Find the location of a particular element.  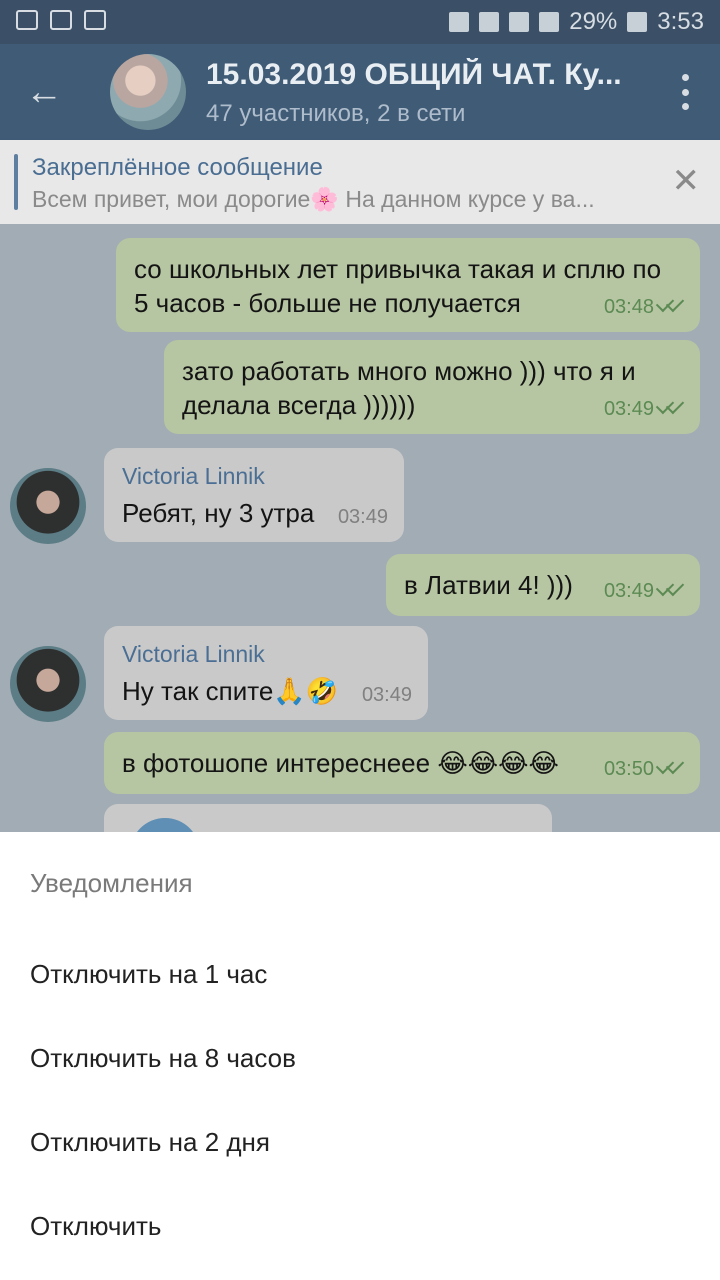

system-indicators: 29% 3:53 is located at coordinates (576, 22).